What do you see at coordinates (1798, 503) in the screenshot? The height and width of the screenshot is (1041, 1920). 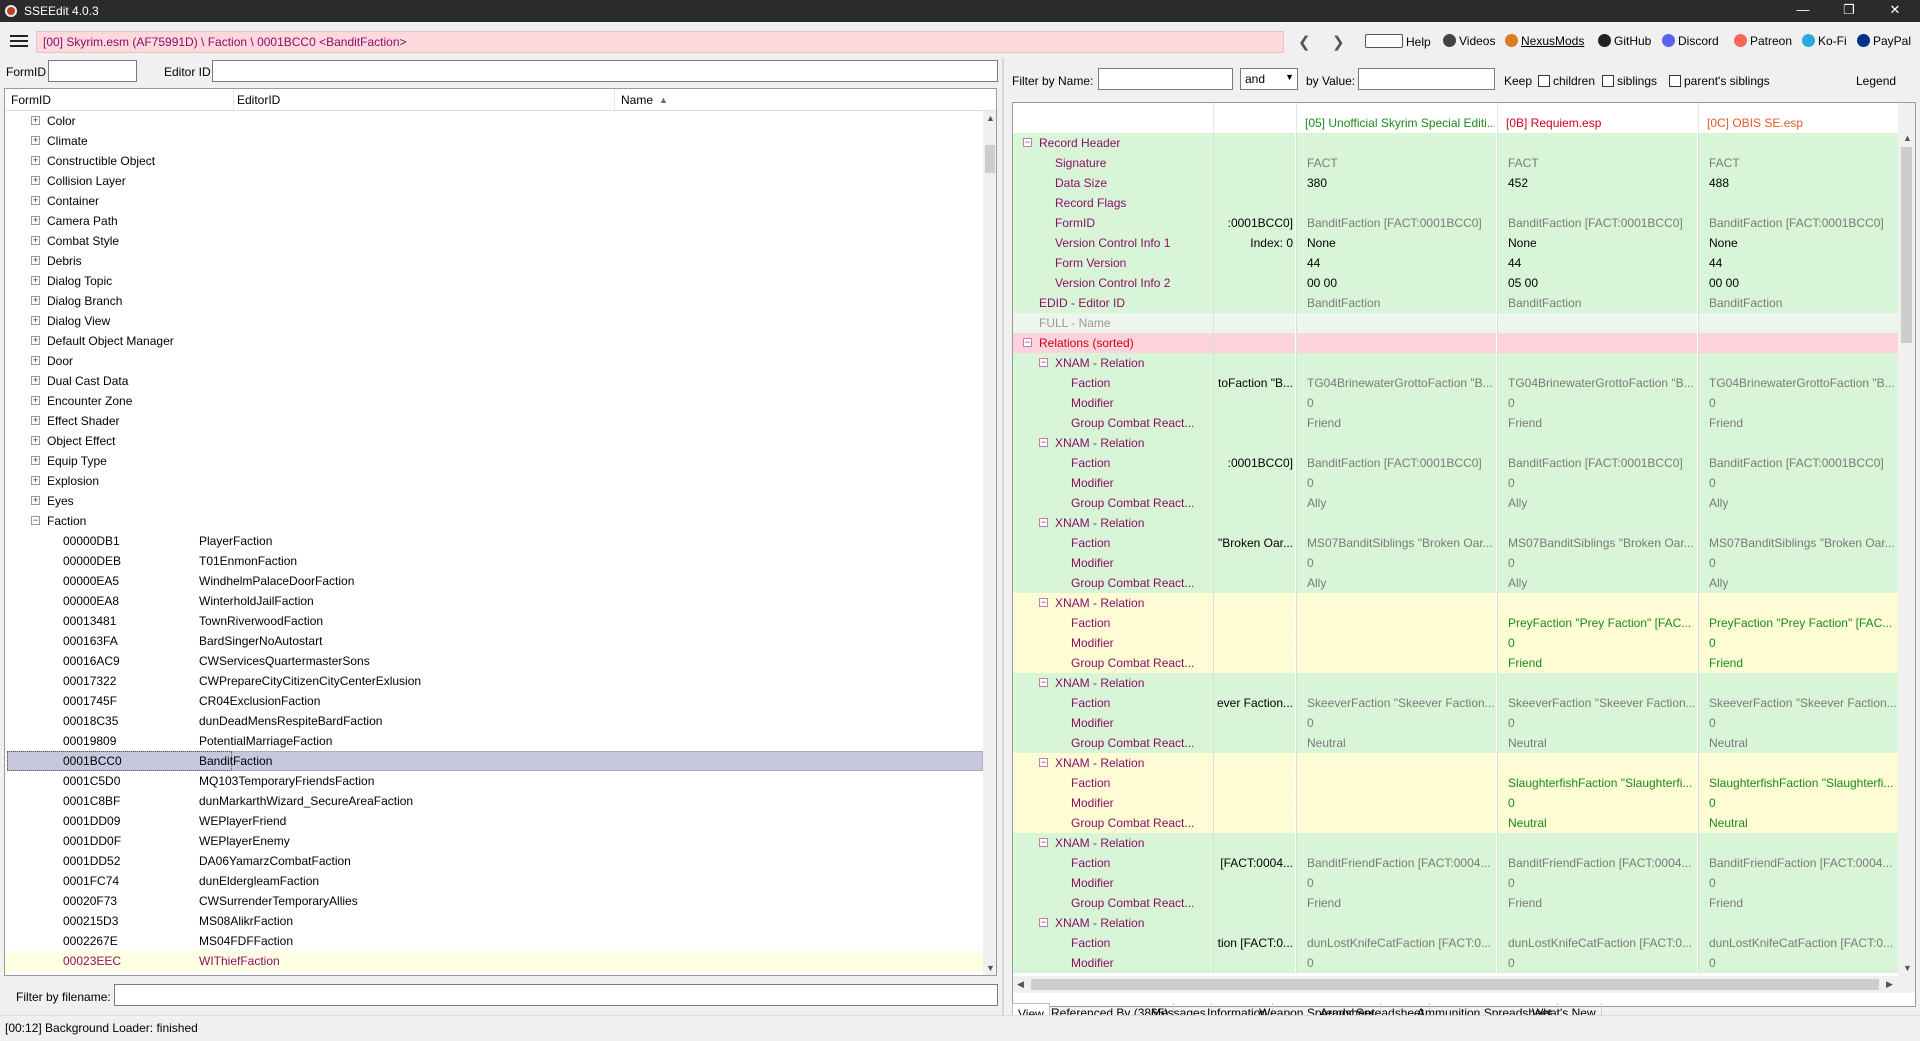 I see `field-value-obis: Ally` at bounding box center [1798, 503].